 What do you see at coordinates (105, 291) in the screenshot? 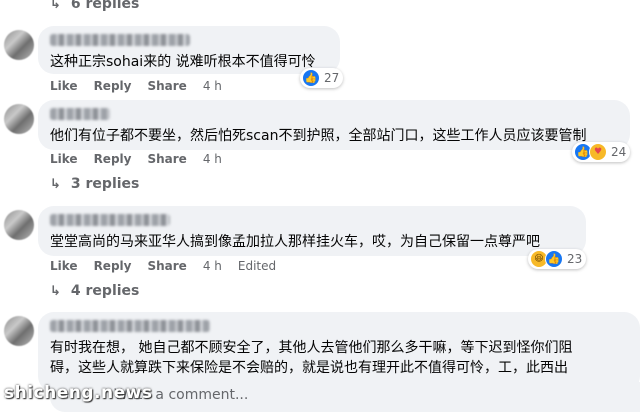
I see `replies-count-label: 4 replies` at bounding box center [105, 291].